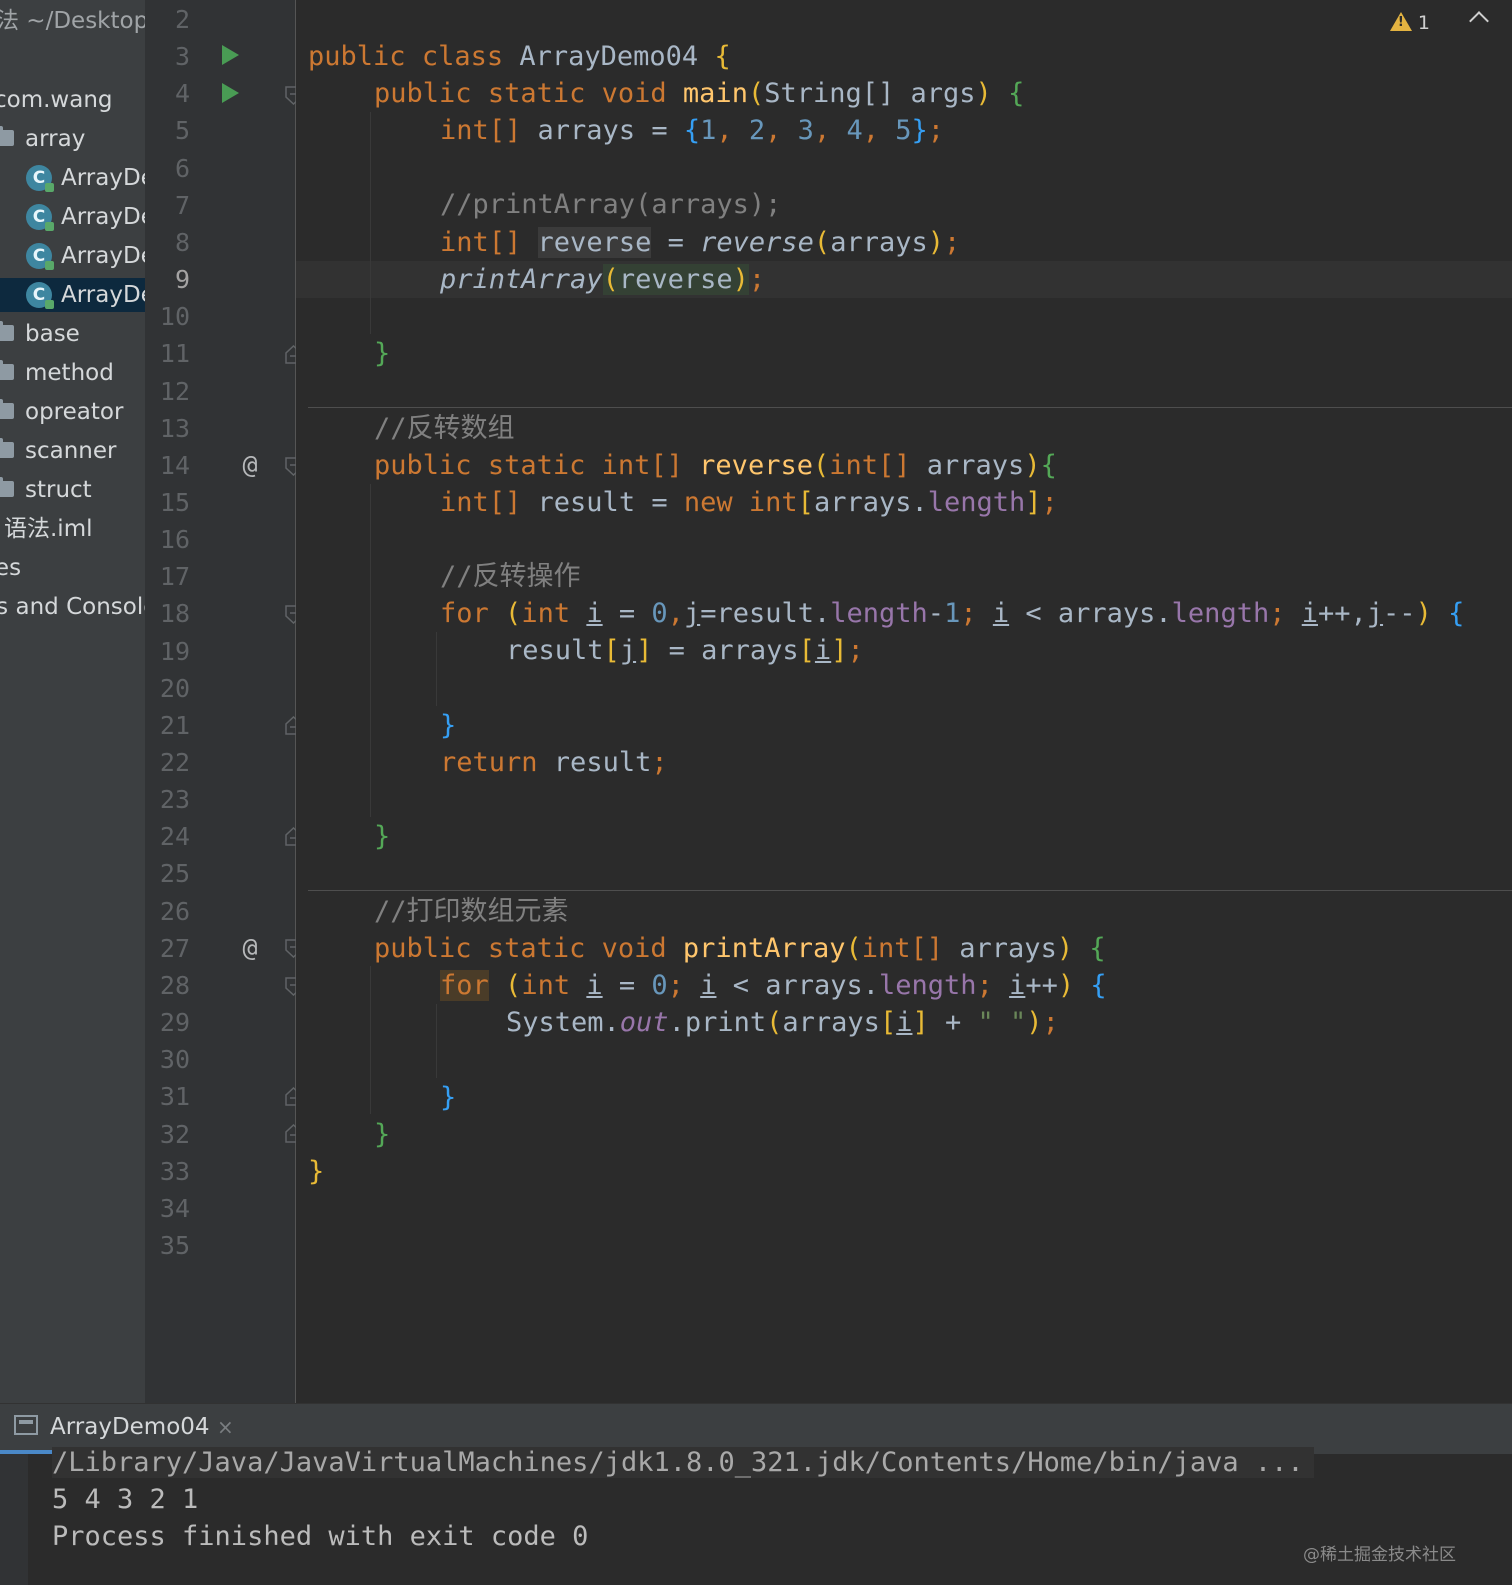 The image size is (1512, 1585). What do you see at coordinates (749, 502) in the screenshot?
I see `code-line-15: int[] result = new int[arrays.length];` at bounding box center [749, 502].